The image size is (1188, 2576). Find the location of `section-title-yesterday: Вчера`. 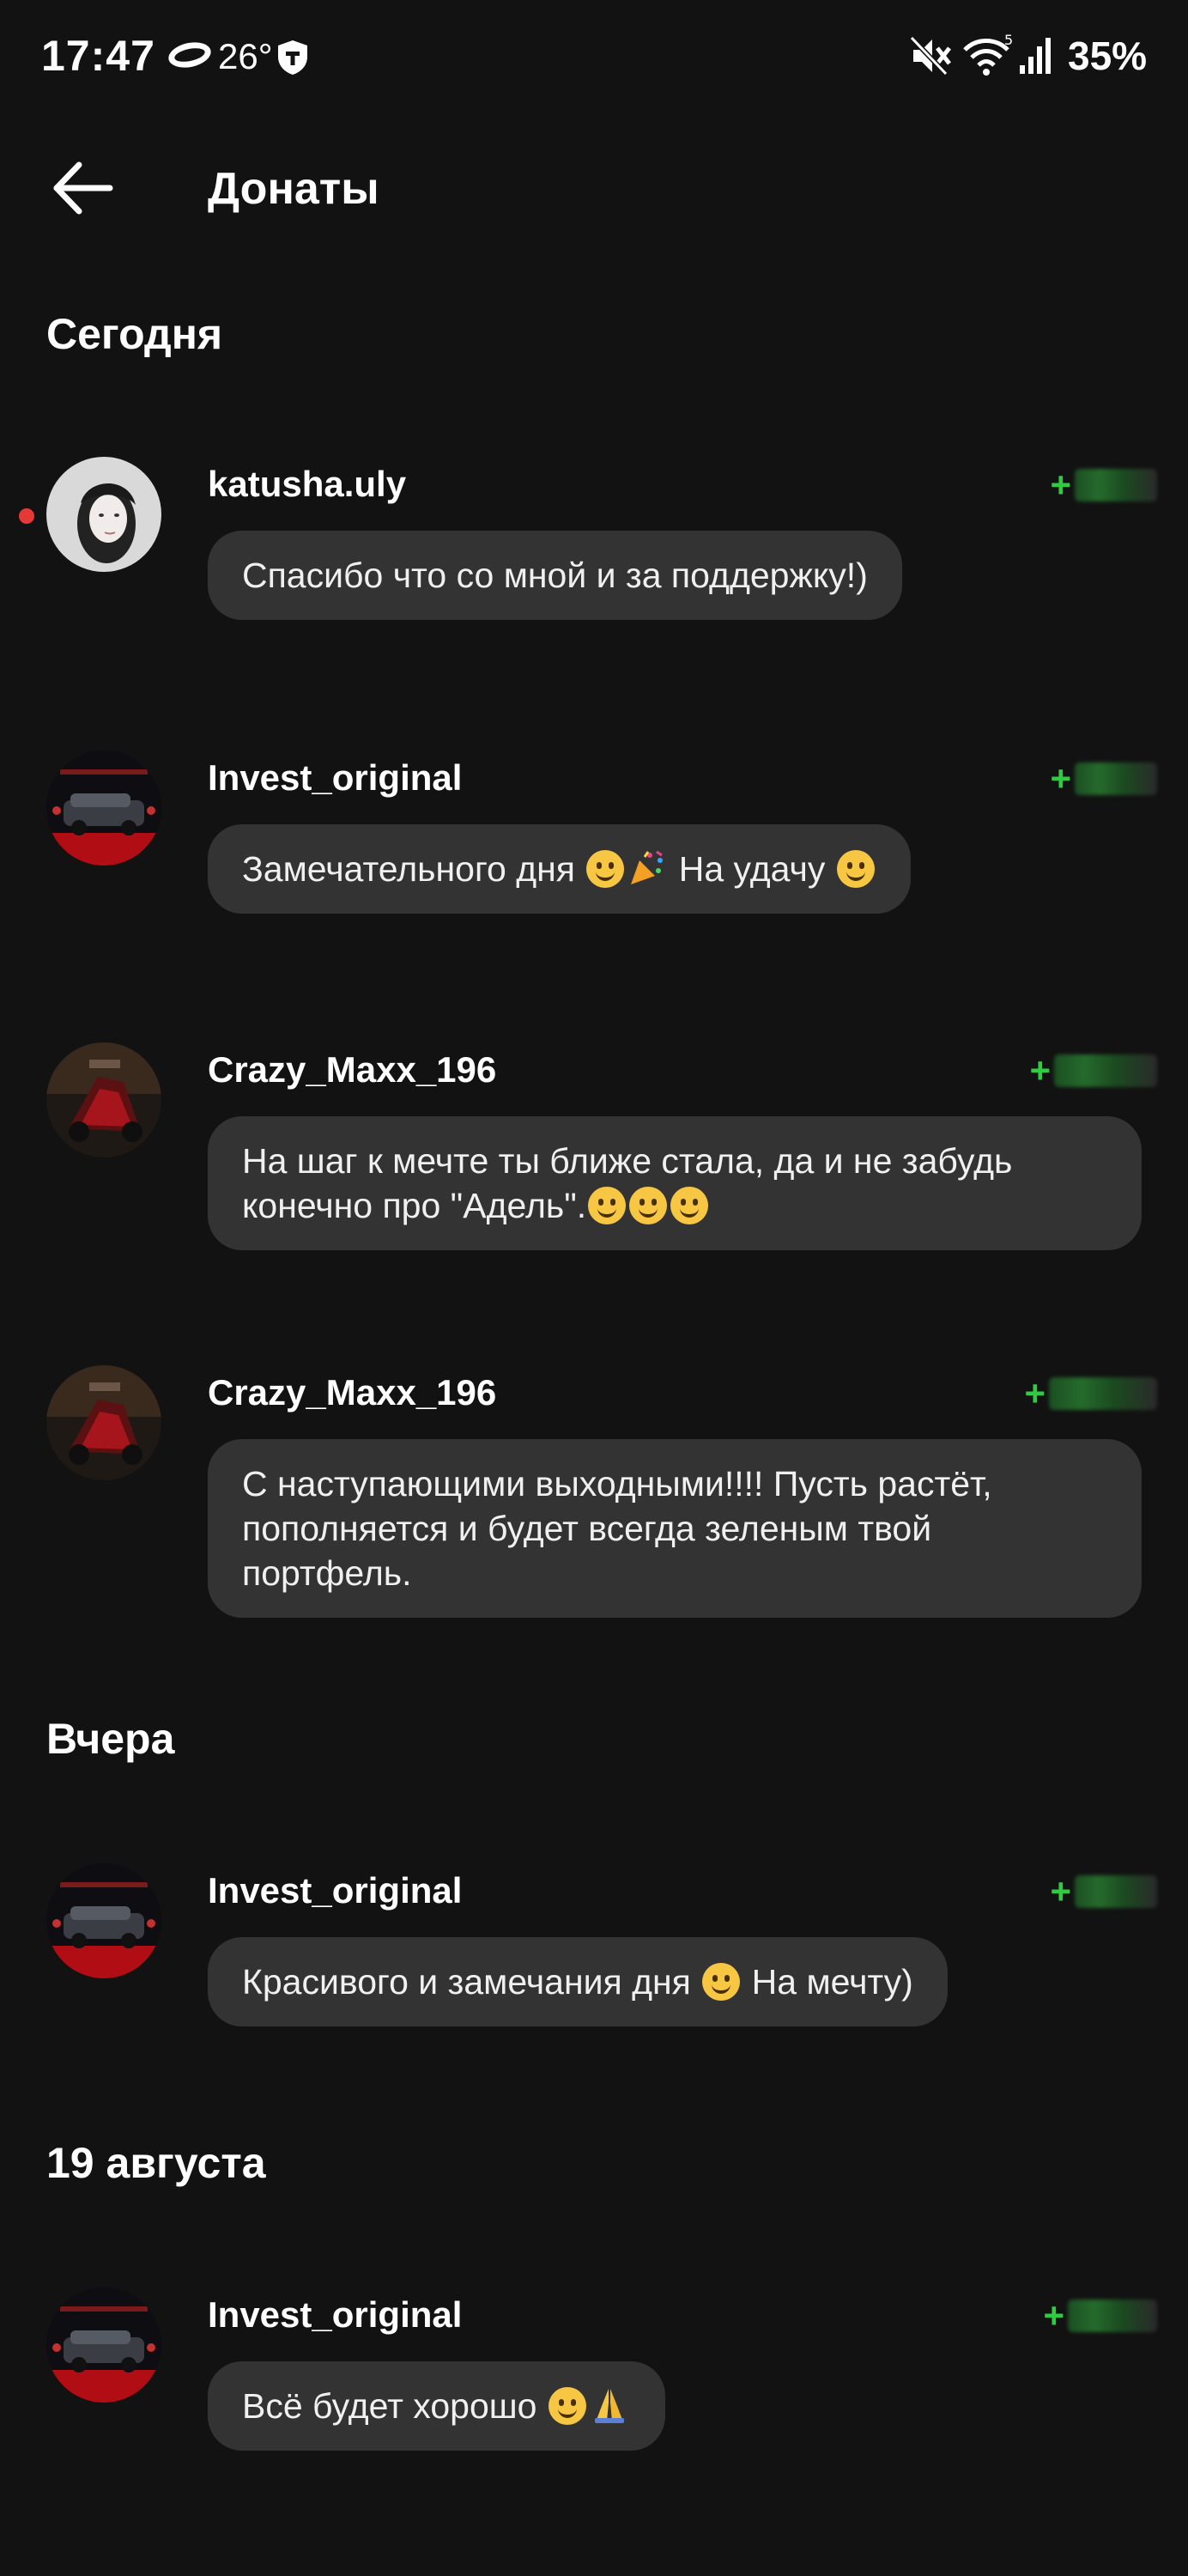

section-title-yesterday: Вчера is located at coordinates (110, 1739).